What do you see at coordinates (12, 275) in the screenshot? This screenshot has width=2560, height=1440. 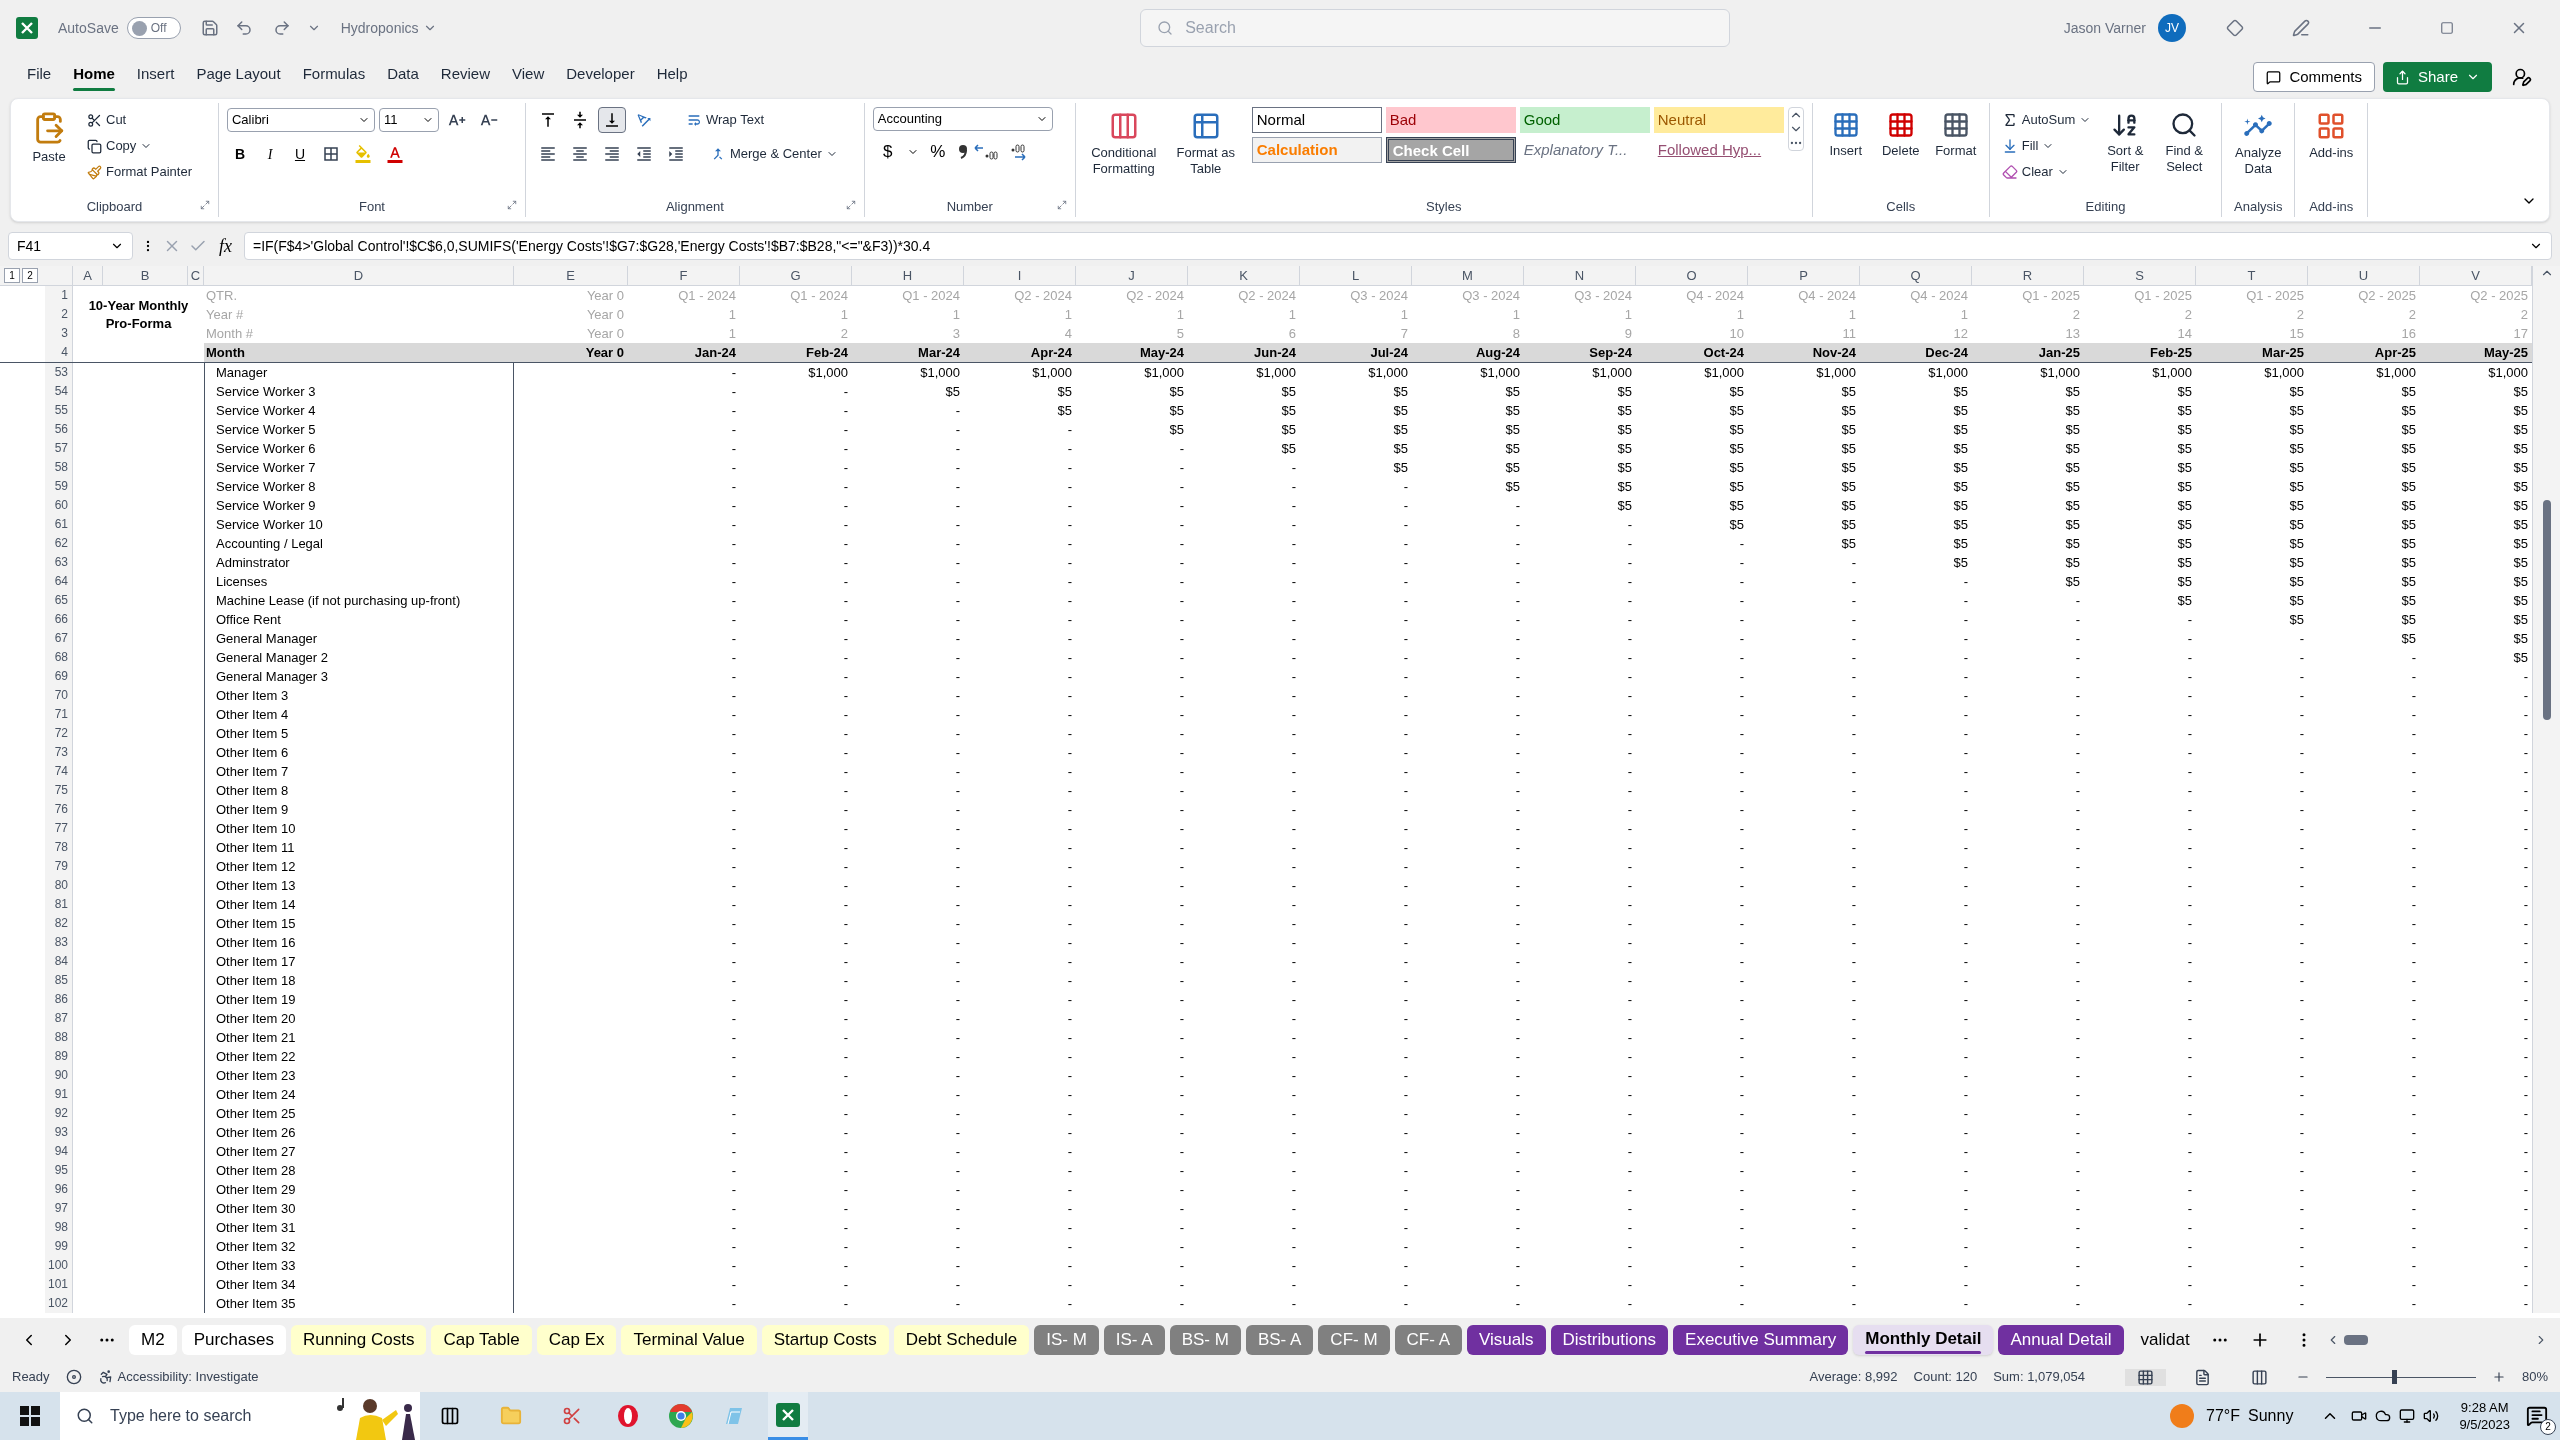 I see `outline-level-button: 1` at bounding box center [12, 275].